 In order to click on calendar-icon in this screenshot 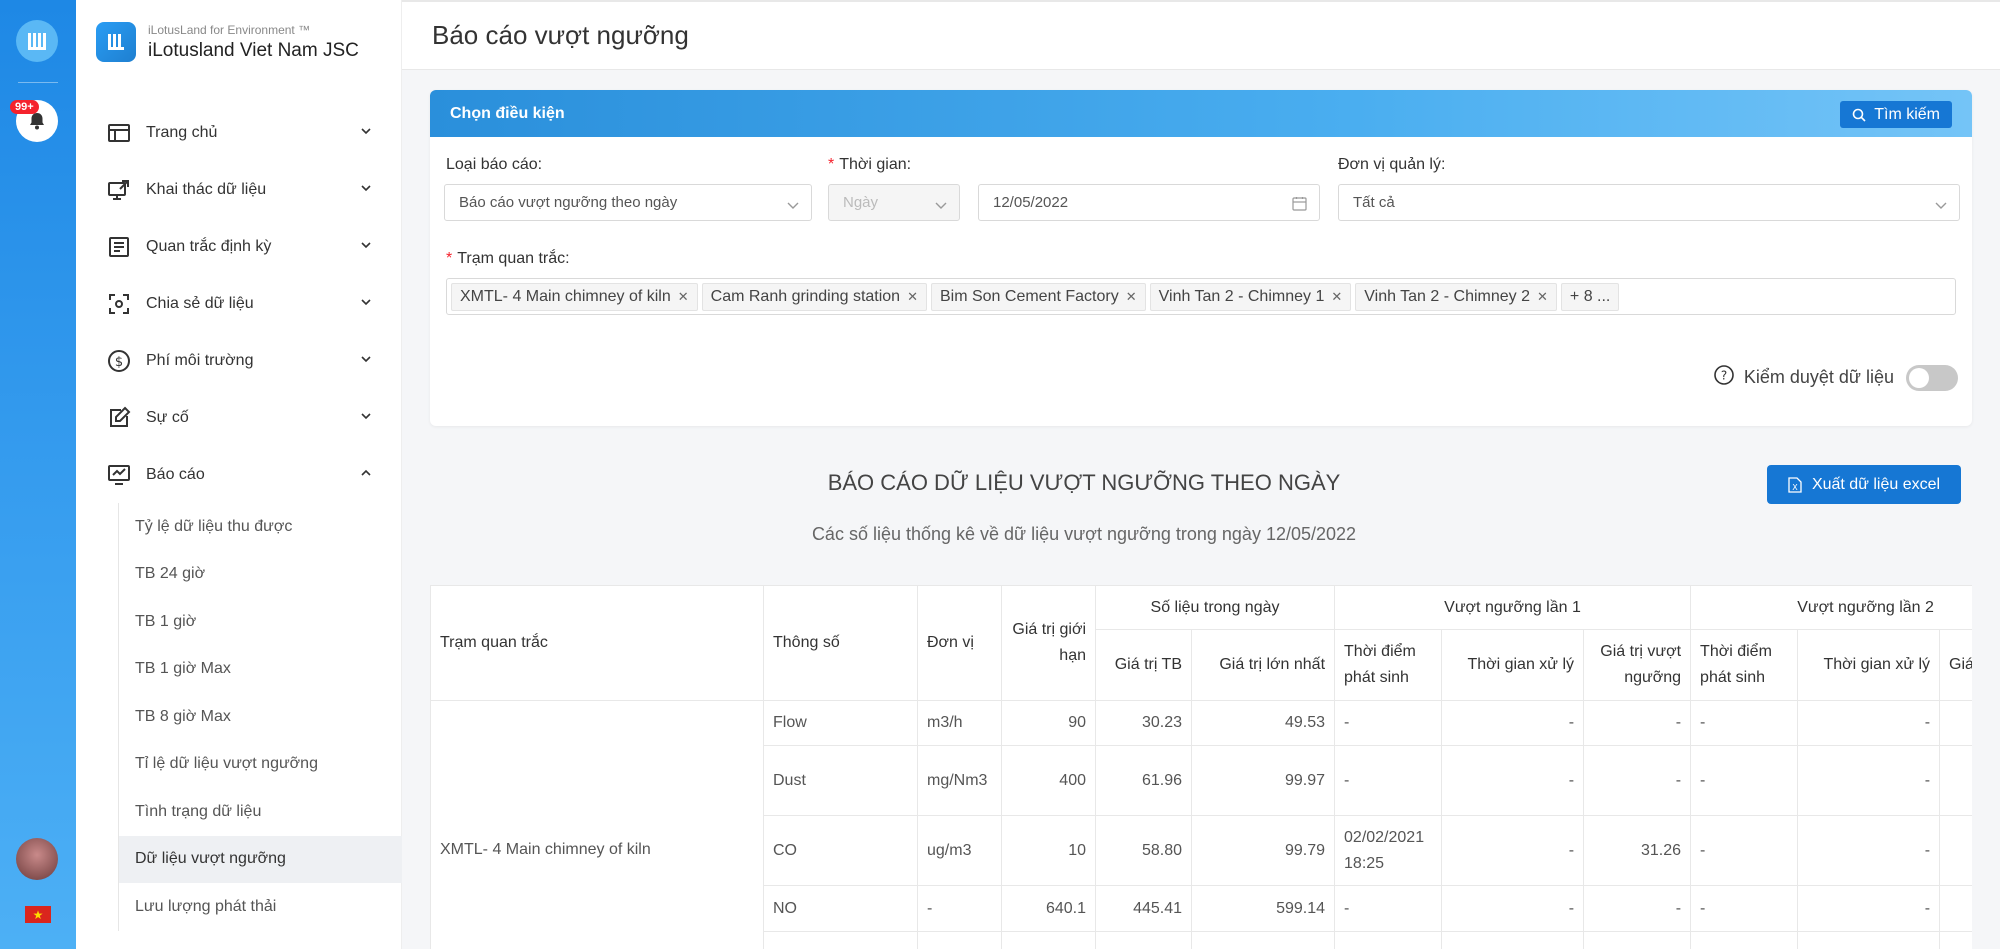, I will do `click(1299, 205)`.